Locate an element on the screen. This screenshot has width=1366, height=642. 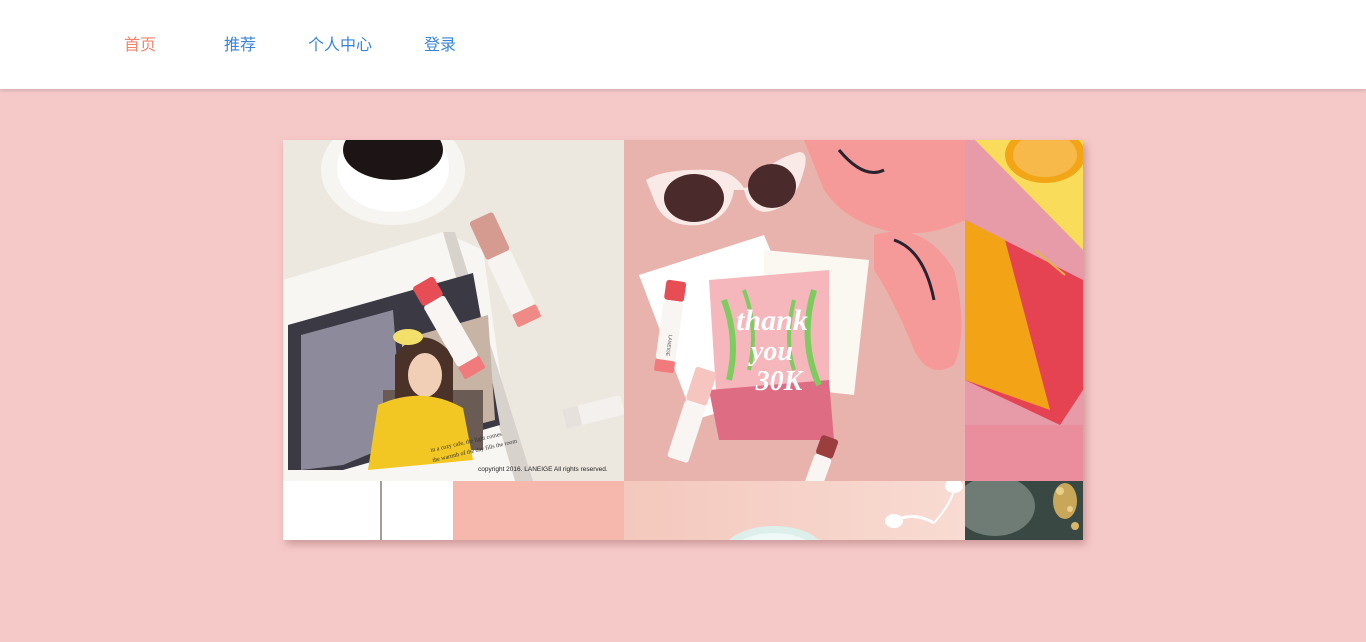
card-text-30k: 30K is located at coordinates (780, 381).